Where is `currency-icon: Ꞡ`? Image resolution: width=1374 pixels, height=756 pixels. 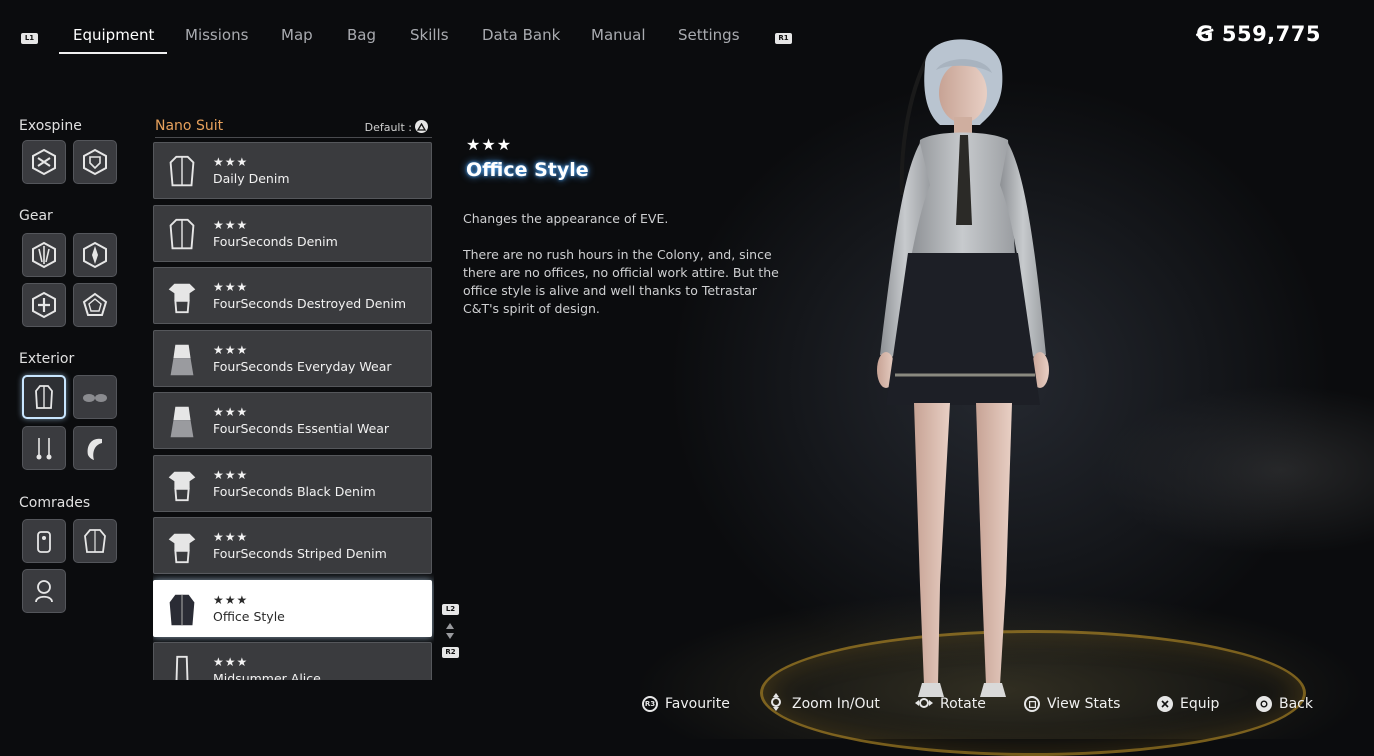 currency-icon: Ꞡ is located at coordinates (1205, 34).